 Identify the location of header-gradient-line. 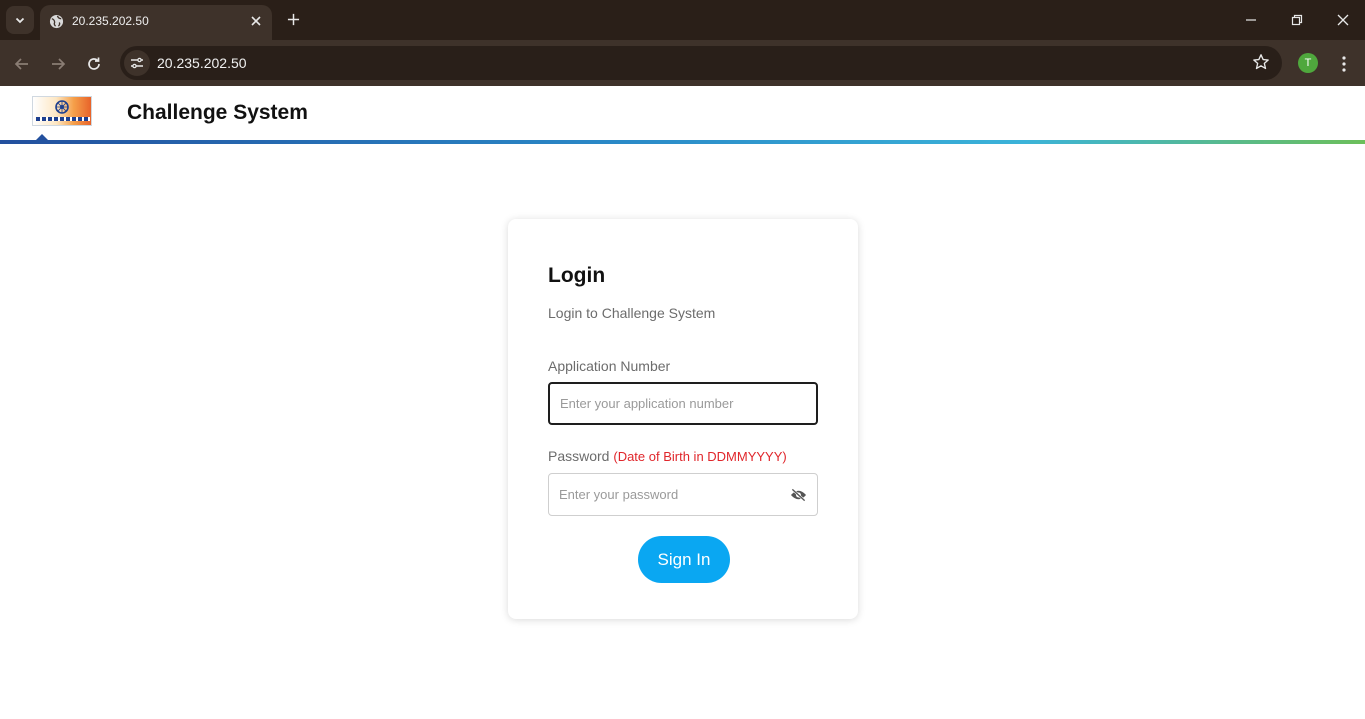
(682, 142).